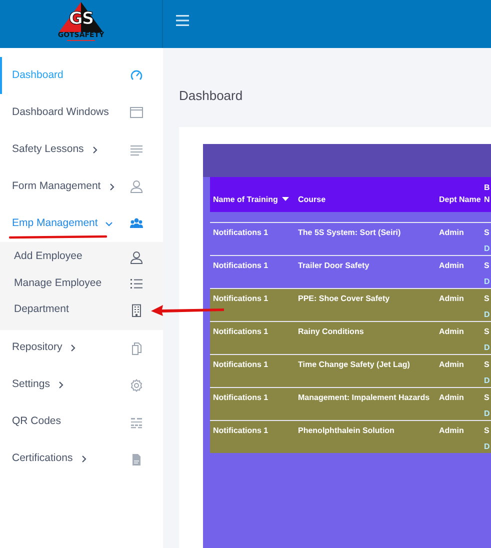 The height and width of the screenshot is (548, 491). Describe the element at coordinates (461, 200) in the screenshot. I see `column-header: Dept Name` at that location.